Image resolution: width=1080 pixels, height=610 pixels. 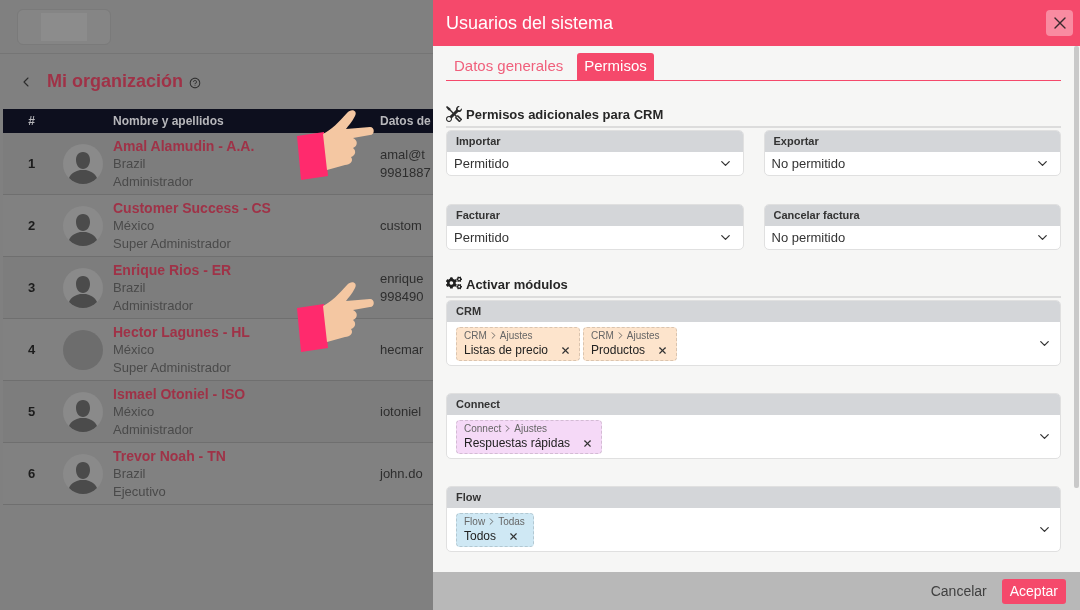 What do you see at coordinates (406, 172) in the screenshot?
I see `contact-text: 9981887` at bounding box center [406, 172].